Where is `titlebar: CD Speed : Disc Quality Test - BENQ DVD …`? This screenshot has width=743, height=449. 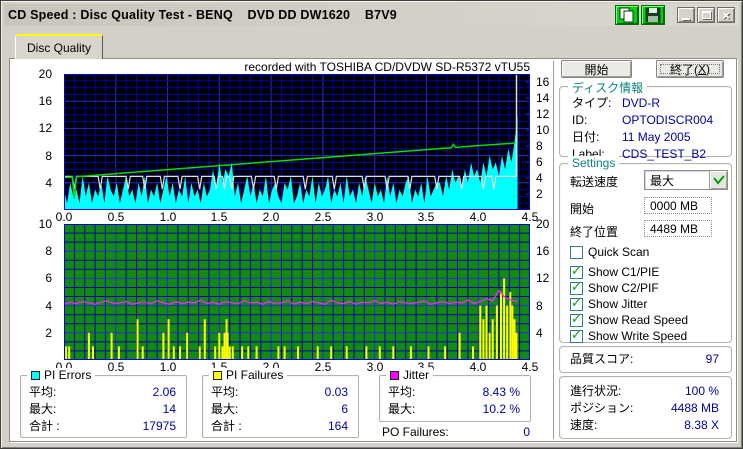
titlebar: CD Speed : Disc Quality Test - BENQ DVD … is located at coordinates (371, 15).